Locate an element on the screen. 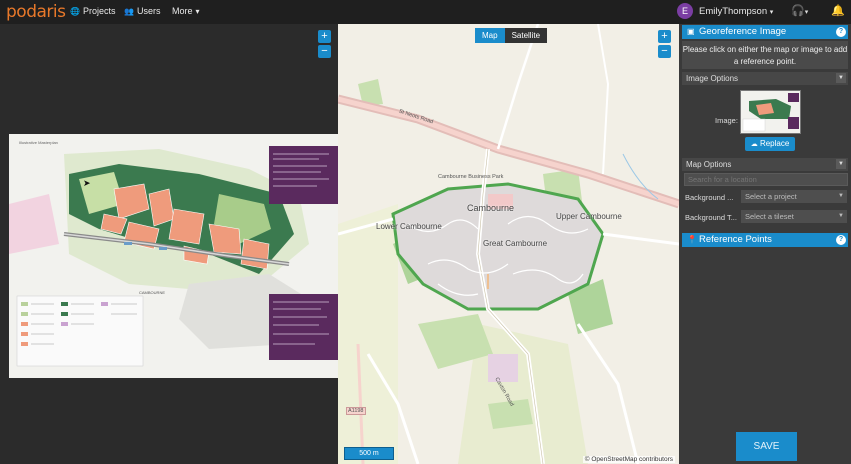 Image resolution: width=851 pixels, height=464 pixels. background-tileset-value: Select a tileset is located at coordinates (769, 216).